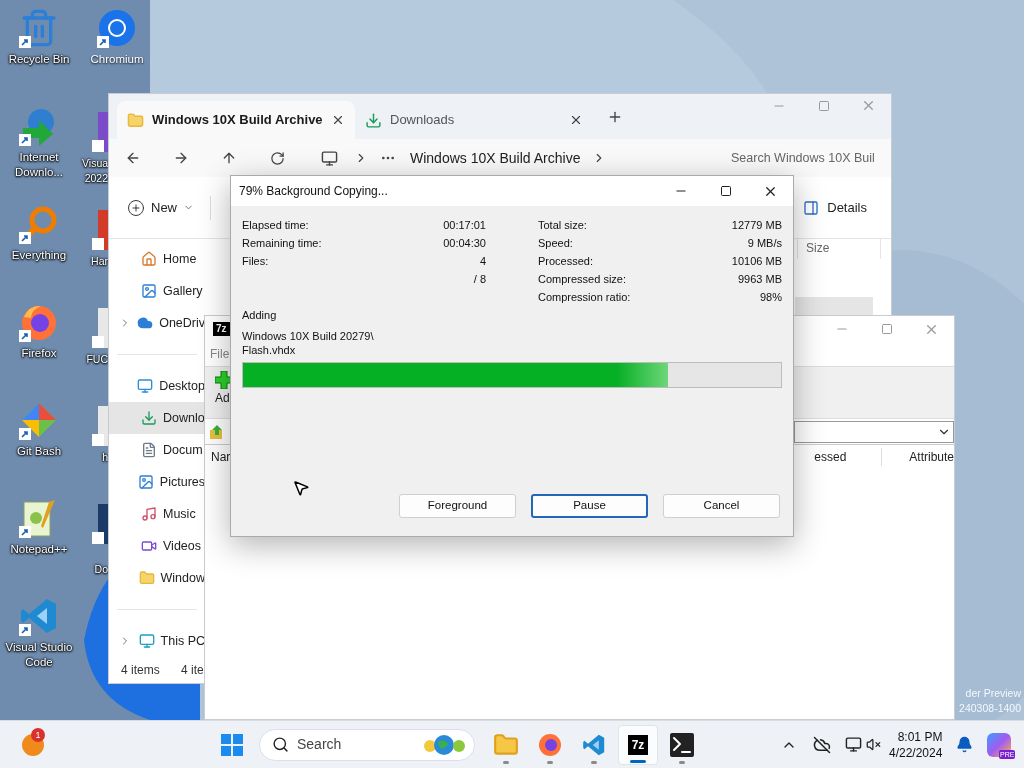 This screenshot has width=1024, height=768. I want to click on sidebar-item-background: Pictures, so click(157, 482).